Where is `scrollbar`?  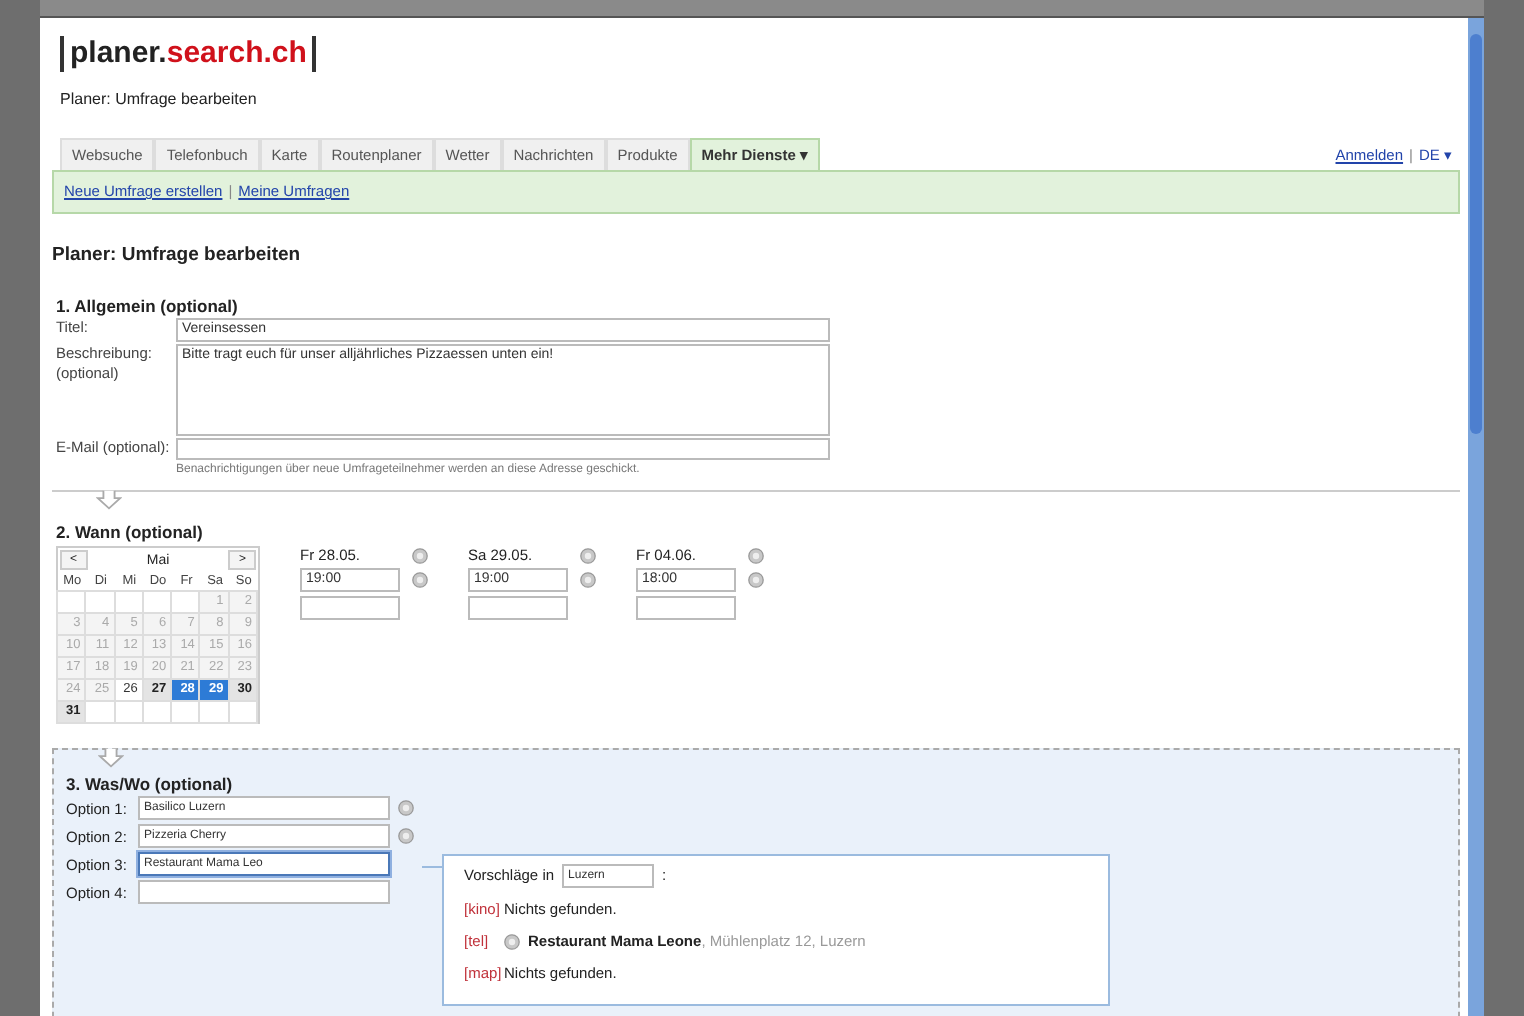 scrollbar is located at coordinates (1476, 517).